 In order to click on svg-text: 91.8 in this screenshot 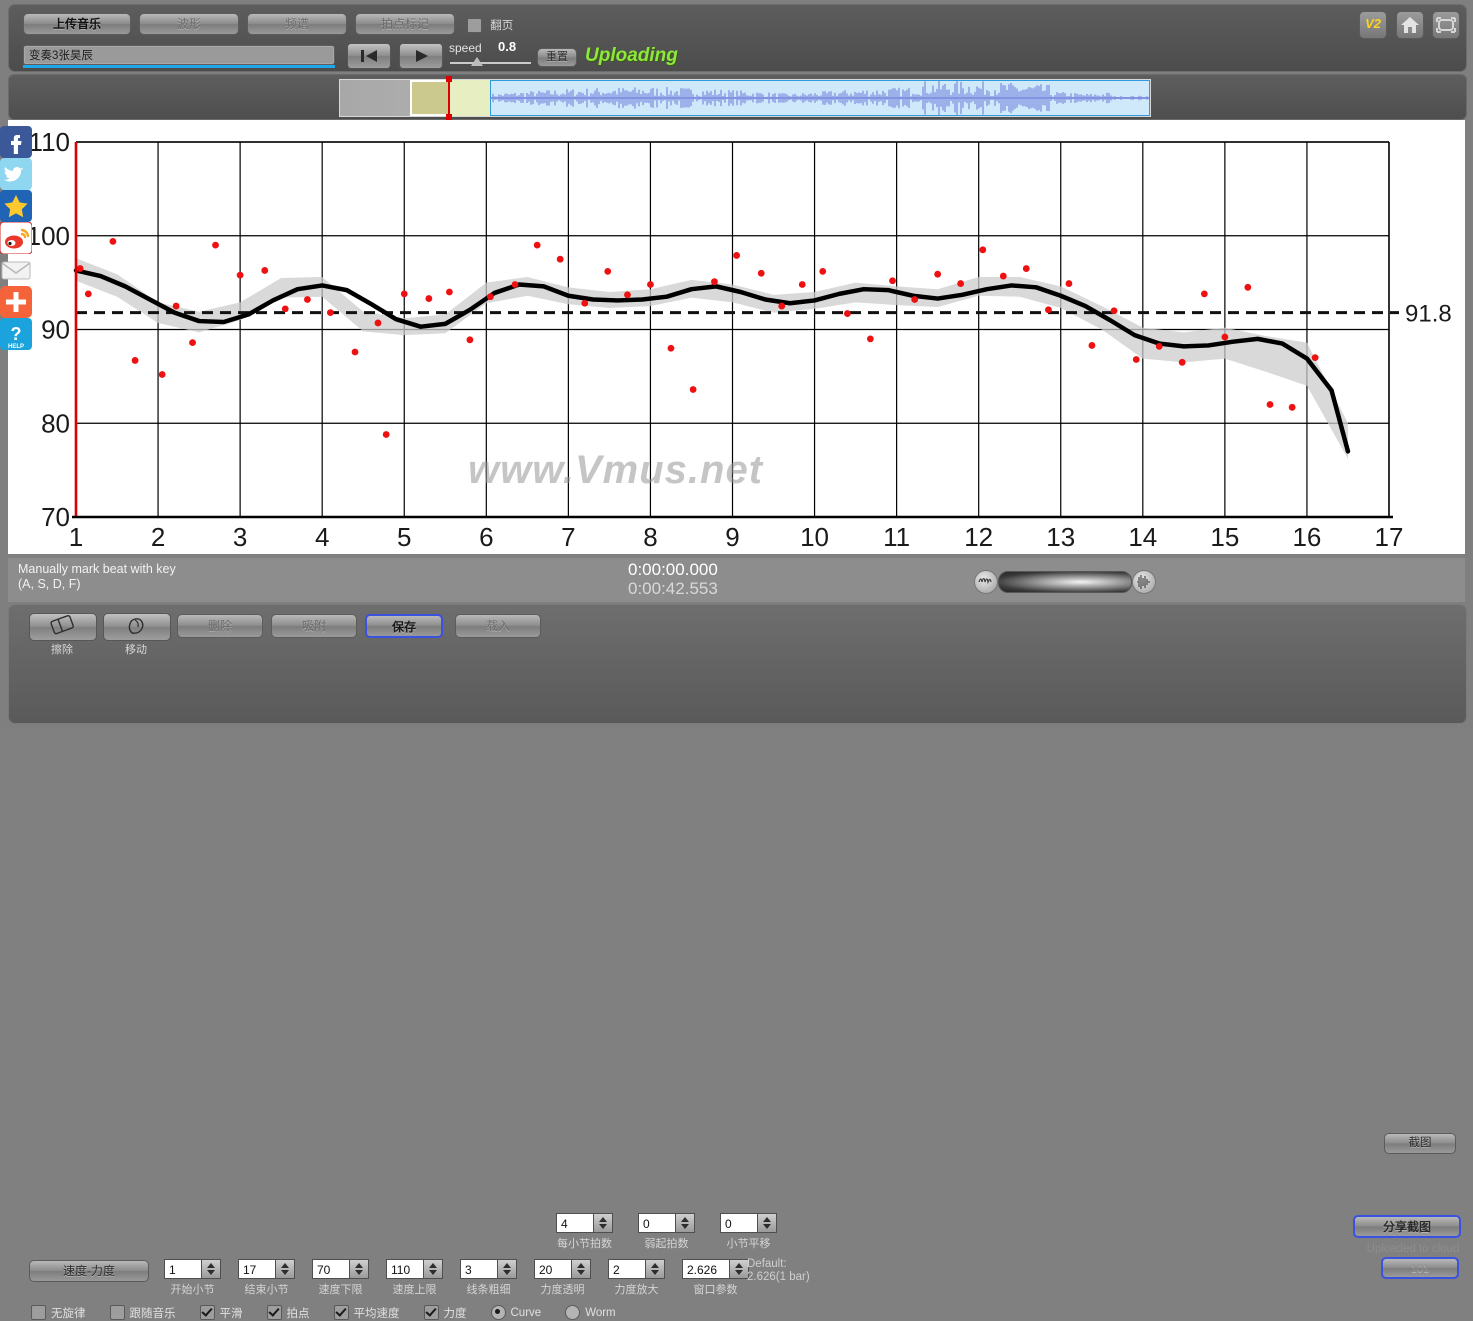, I will do `click(1428, 314)`.